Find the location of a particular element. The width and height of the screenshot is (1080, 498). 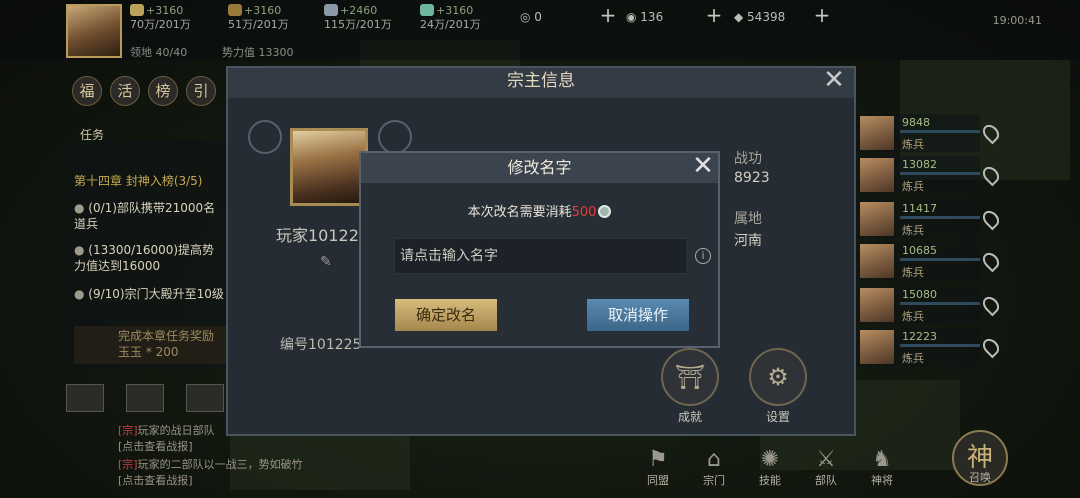

stone-icon is located at coordinates (427, 10).